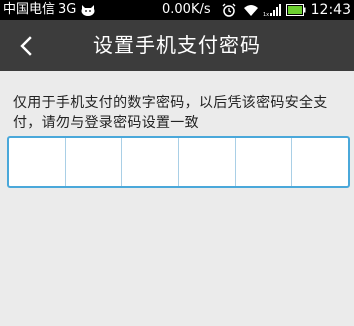 Image resolution: width=354 pixels, height=326 pixels. What do you see at coordinates (229, 10) in the screenshot?
I see `alarm-icon` at bounding box center [229, 10].